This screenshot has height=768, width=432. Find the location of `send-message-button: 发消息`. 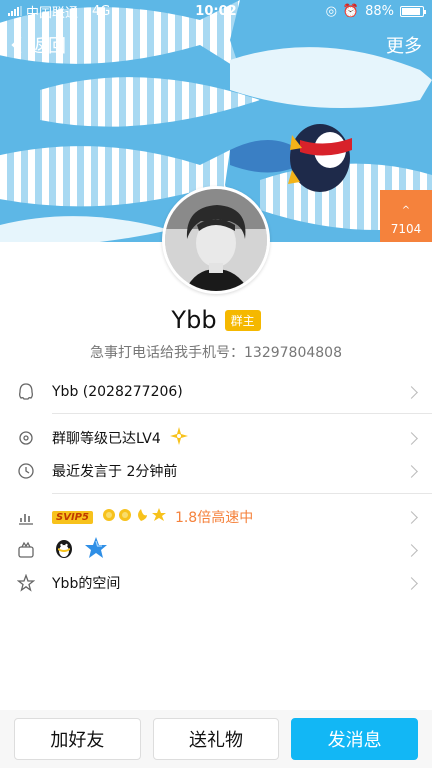

send-message-button: 发消息 is located at coordinates (355, 739).